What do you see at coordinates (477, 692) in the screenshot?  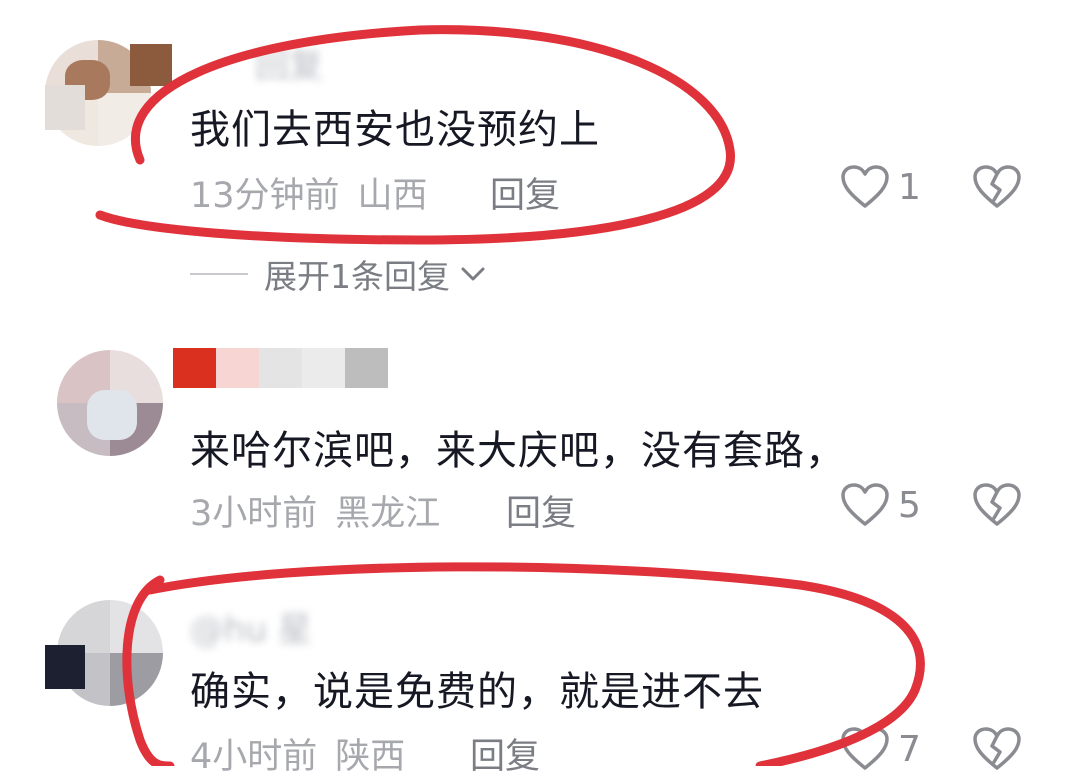 I see `comment-text: 确实，说是免费的，就是进不去` at bounding box center [477, 692].